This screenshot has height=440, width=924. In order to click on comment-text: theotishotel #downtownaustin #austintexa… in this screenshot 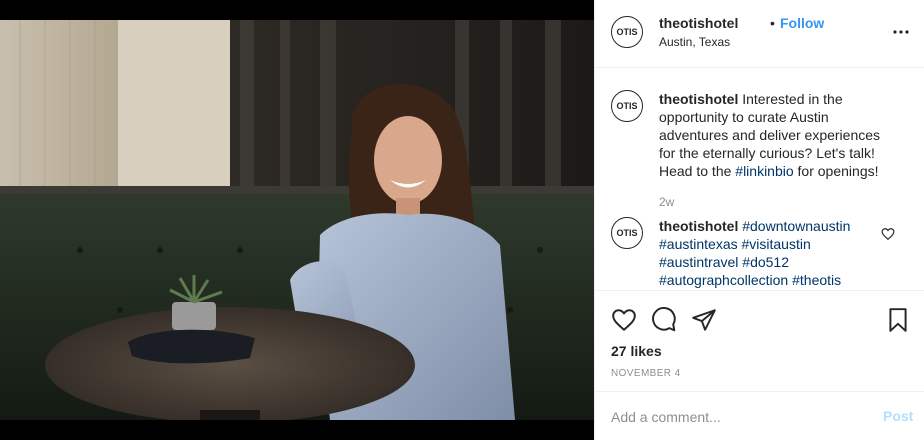, I will do `click(773, 253)`.